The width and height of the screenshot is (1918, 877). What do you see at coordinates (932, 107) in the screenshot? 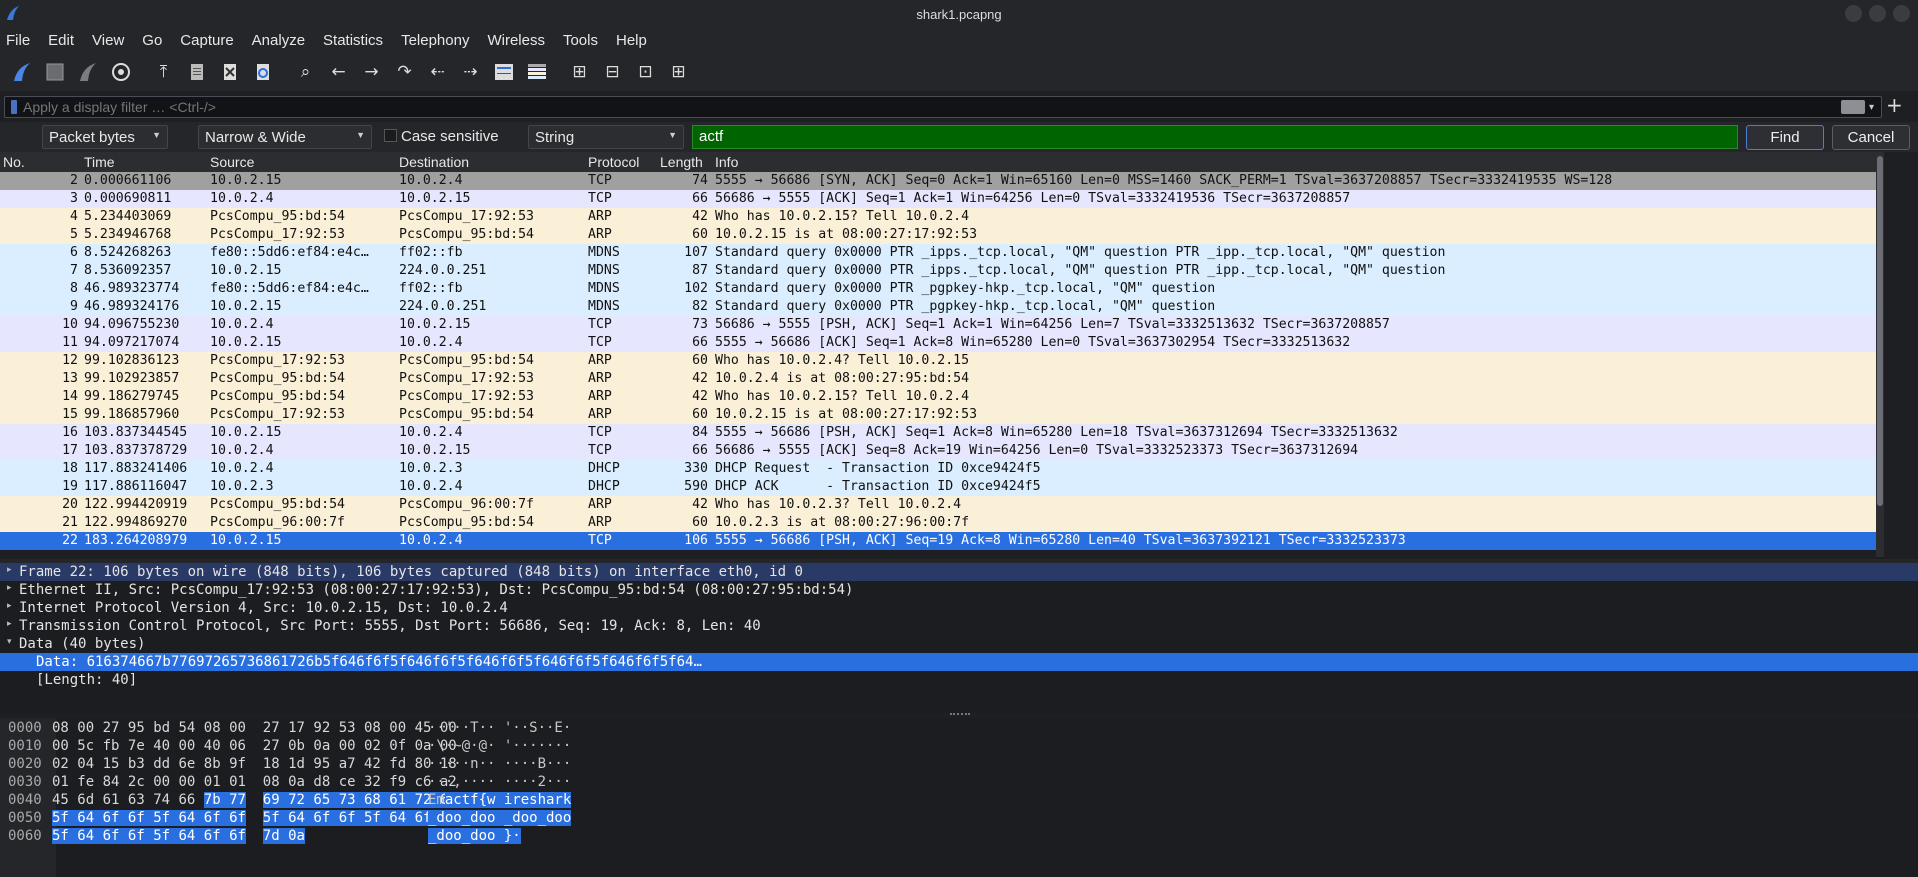
I see `display-filter-input` at bounding box center [932, 107].